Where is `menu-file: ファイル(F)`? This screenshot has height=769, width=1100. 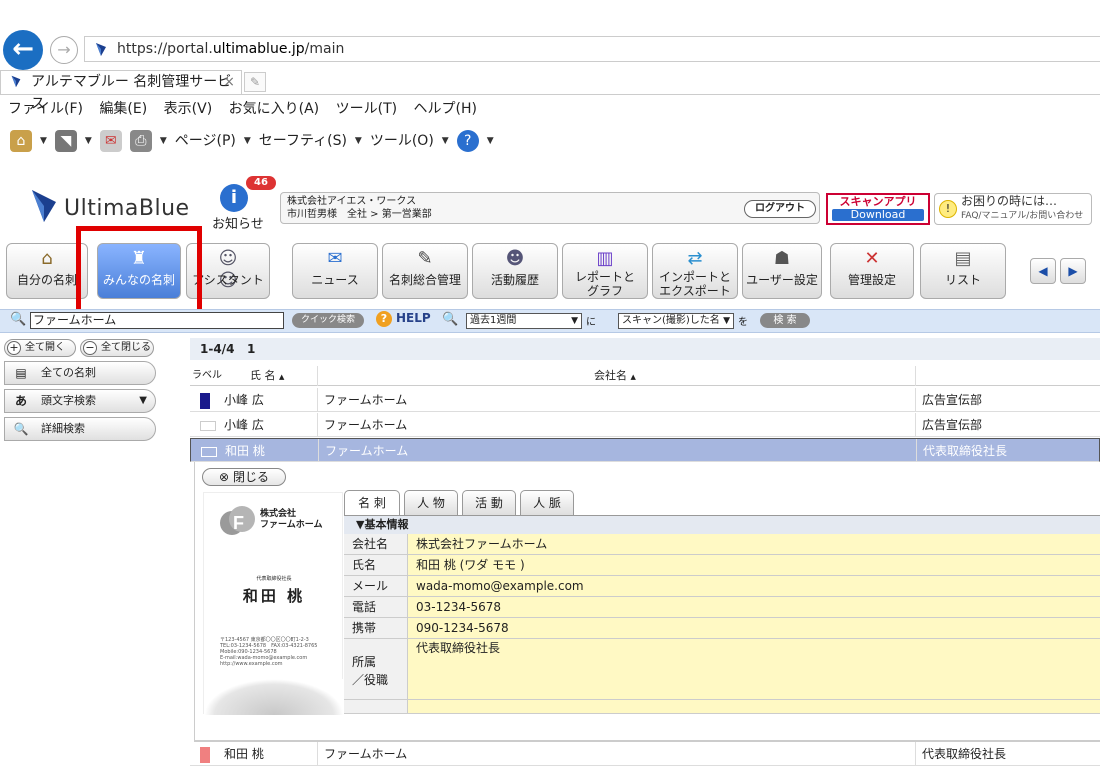
menu-file: ファイル(F) is located at coordinates (45, 109).